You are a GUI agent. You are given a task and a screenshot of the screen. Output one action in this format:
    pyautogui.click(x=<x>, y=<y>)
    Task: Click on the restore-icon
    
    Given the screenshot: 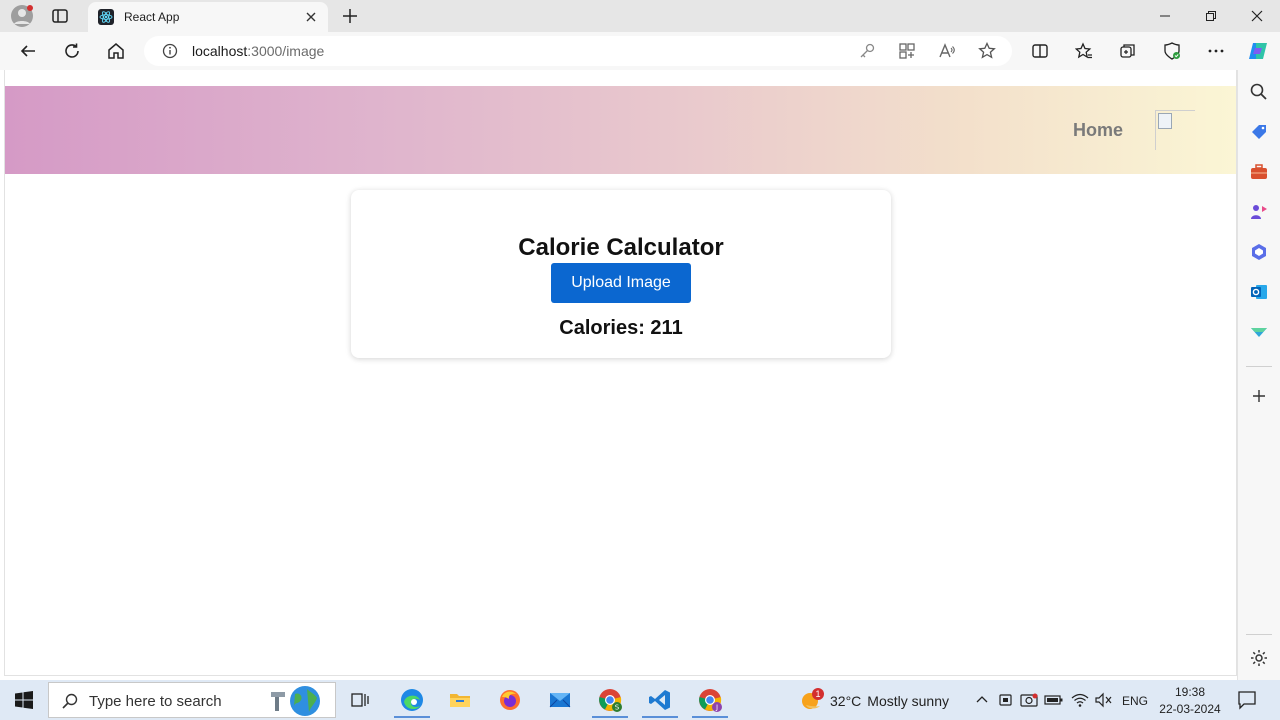 What is the action you would take?
    pyautogui.click(x=1211, y=16)
    